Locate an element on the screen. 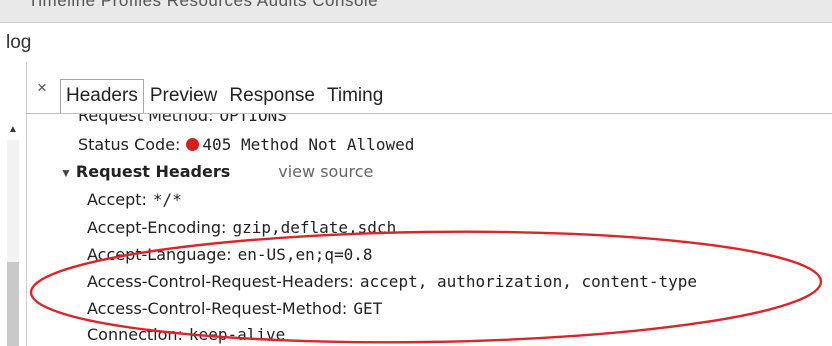  tab-timing: Timing is located at coordinates (355, 96).